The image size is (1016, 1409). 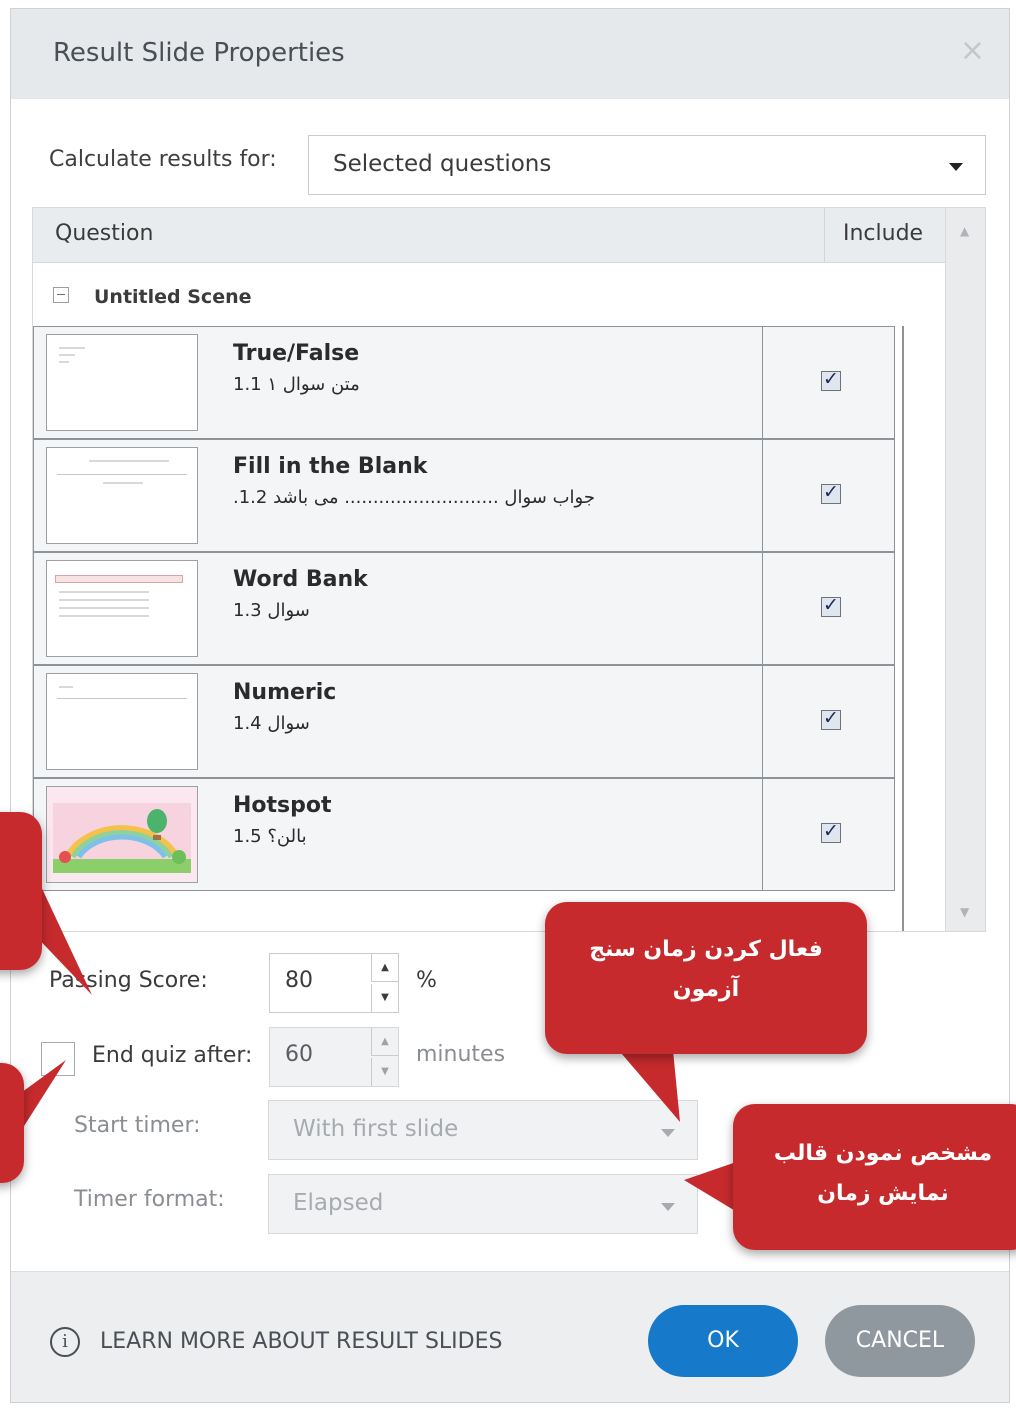 What do you see at coordinates (874, 1177) in the screenshot?
I see `callout-timer-format: مشخص نمودن قالب نمایش زمان` at bounding box center [874, 1177].